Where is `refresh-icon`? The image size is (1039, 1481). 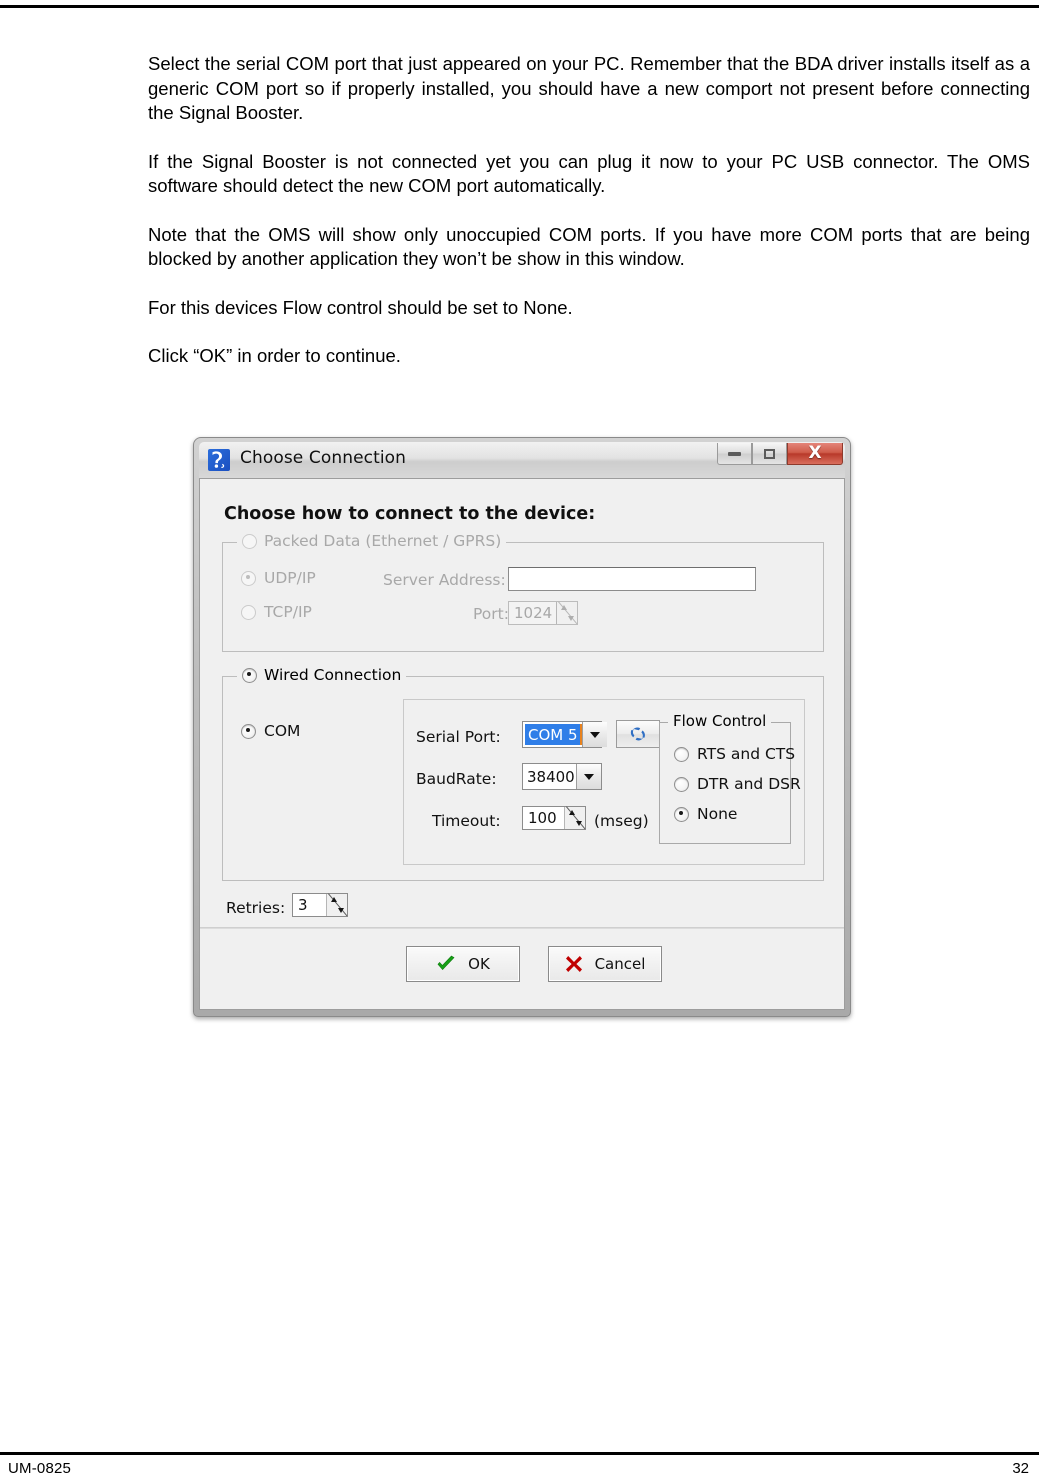
refresh-icon is located at coordinates (637, 734).